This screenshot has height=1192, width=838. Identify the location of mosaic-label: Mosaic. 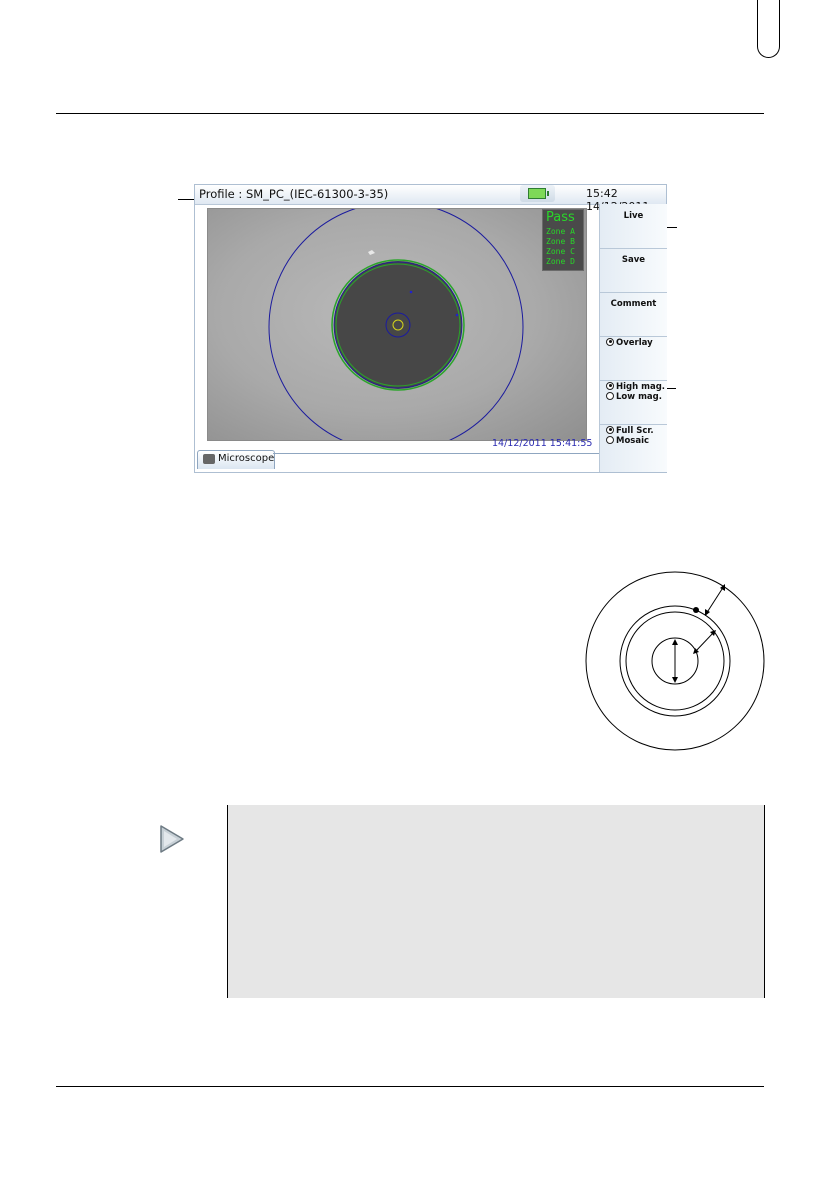
(633, 441).